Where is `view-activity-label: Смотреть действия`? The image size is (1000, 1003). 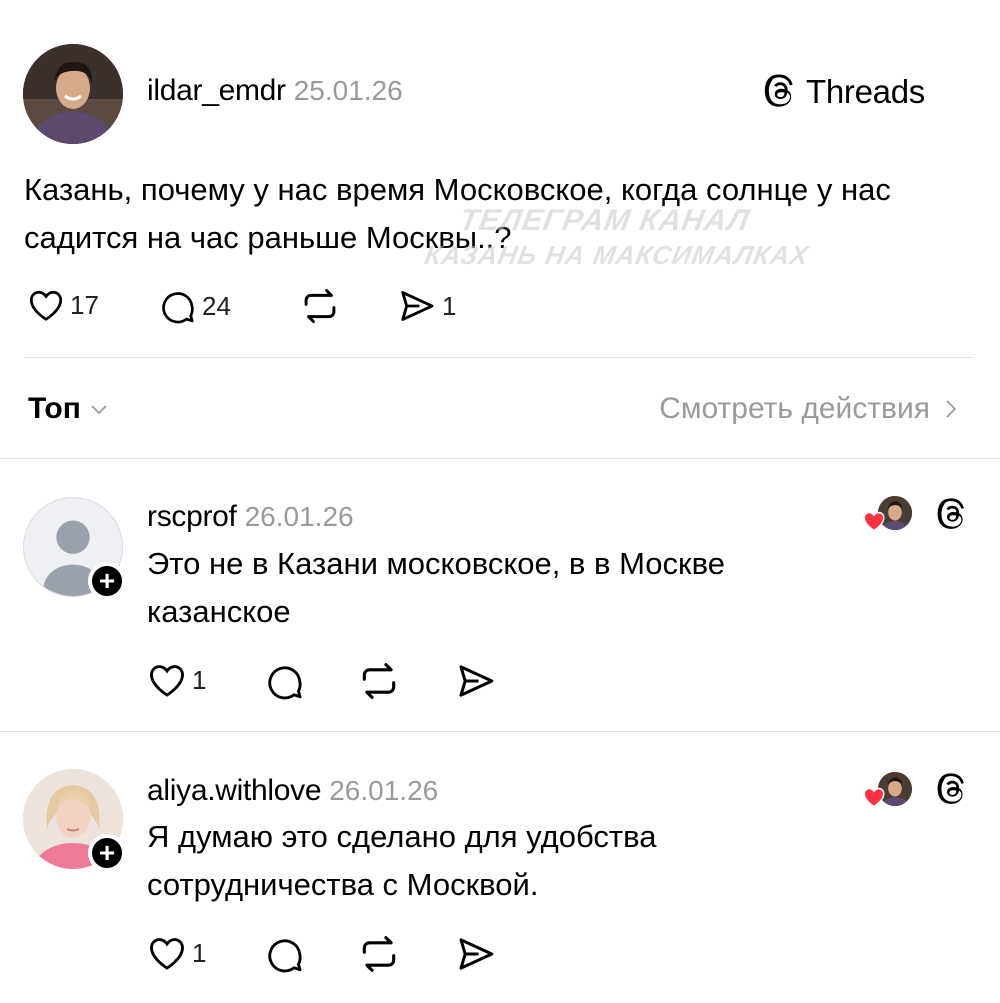 view-activity-label: Смотреть действия is located at coordinates (794, 408).